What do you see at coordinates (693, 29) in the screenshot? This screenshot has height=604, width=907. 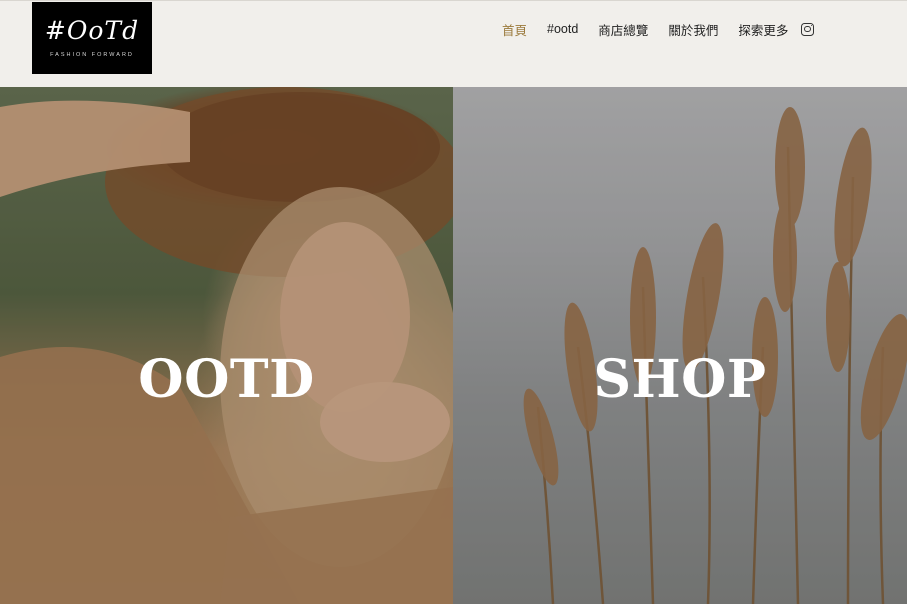 I see `nav-item-about-us: 關於我們` at bounding box center [693, 29].